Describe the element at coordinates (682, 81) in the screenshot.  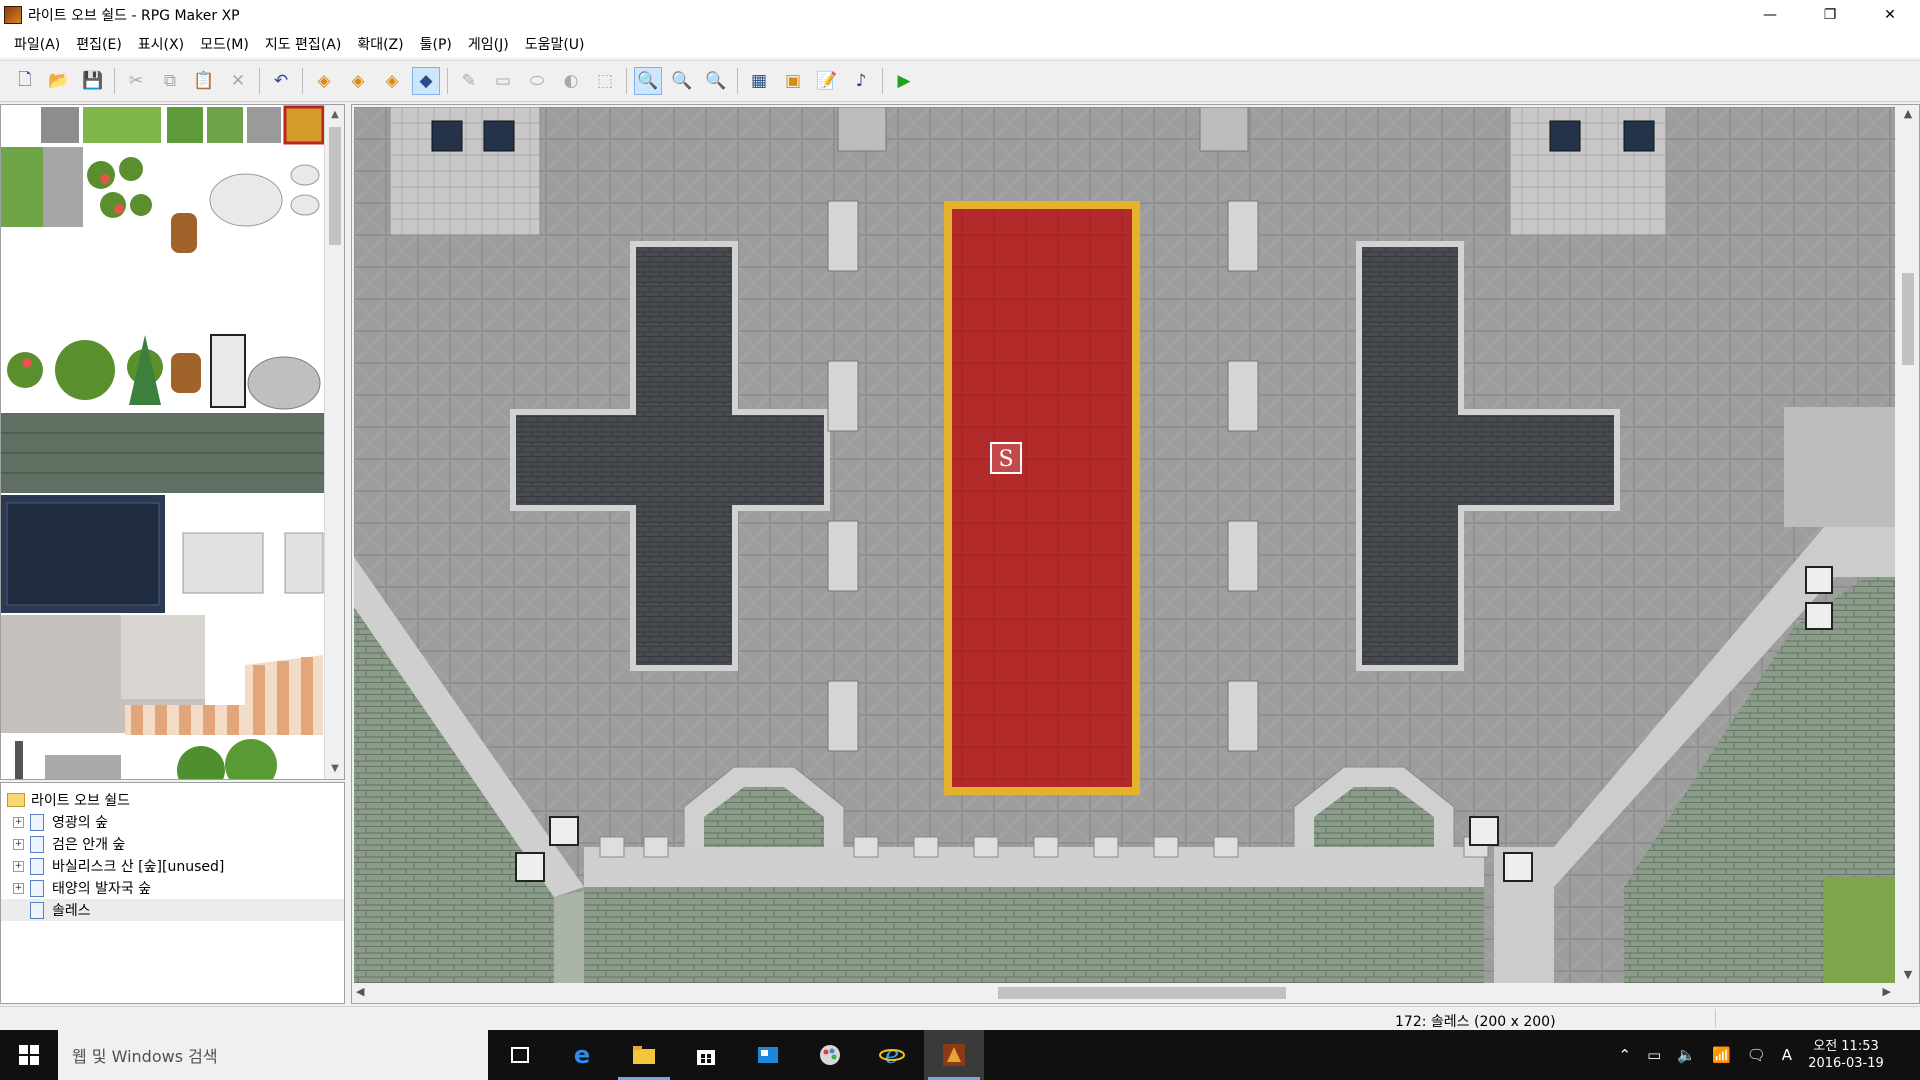
I see `zoom-2-icon: 🔍` at that location.